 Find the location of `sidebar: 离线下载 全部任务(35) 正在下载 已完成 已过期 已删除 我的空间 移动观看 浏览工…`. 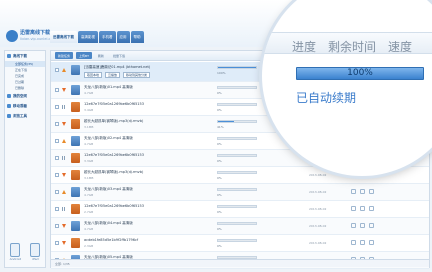

sidebar: 离线下载 全部任务(35) 正在下载 已完成 已过期 已删除 我的空间 移动观看 浏览工… is located at coordinates (25, 159).